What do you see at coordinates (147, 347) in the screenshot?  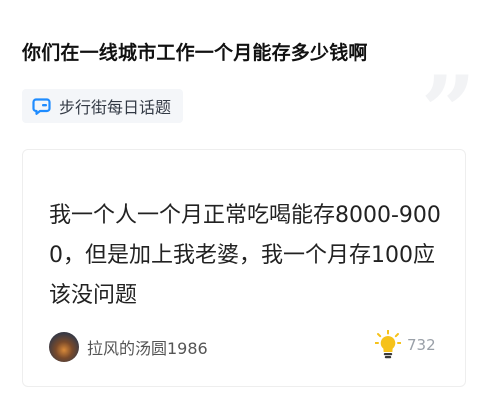 I see `author-name: 拉风的汤圆1986` at bounding box center [147, 347].